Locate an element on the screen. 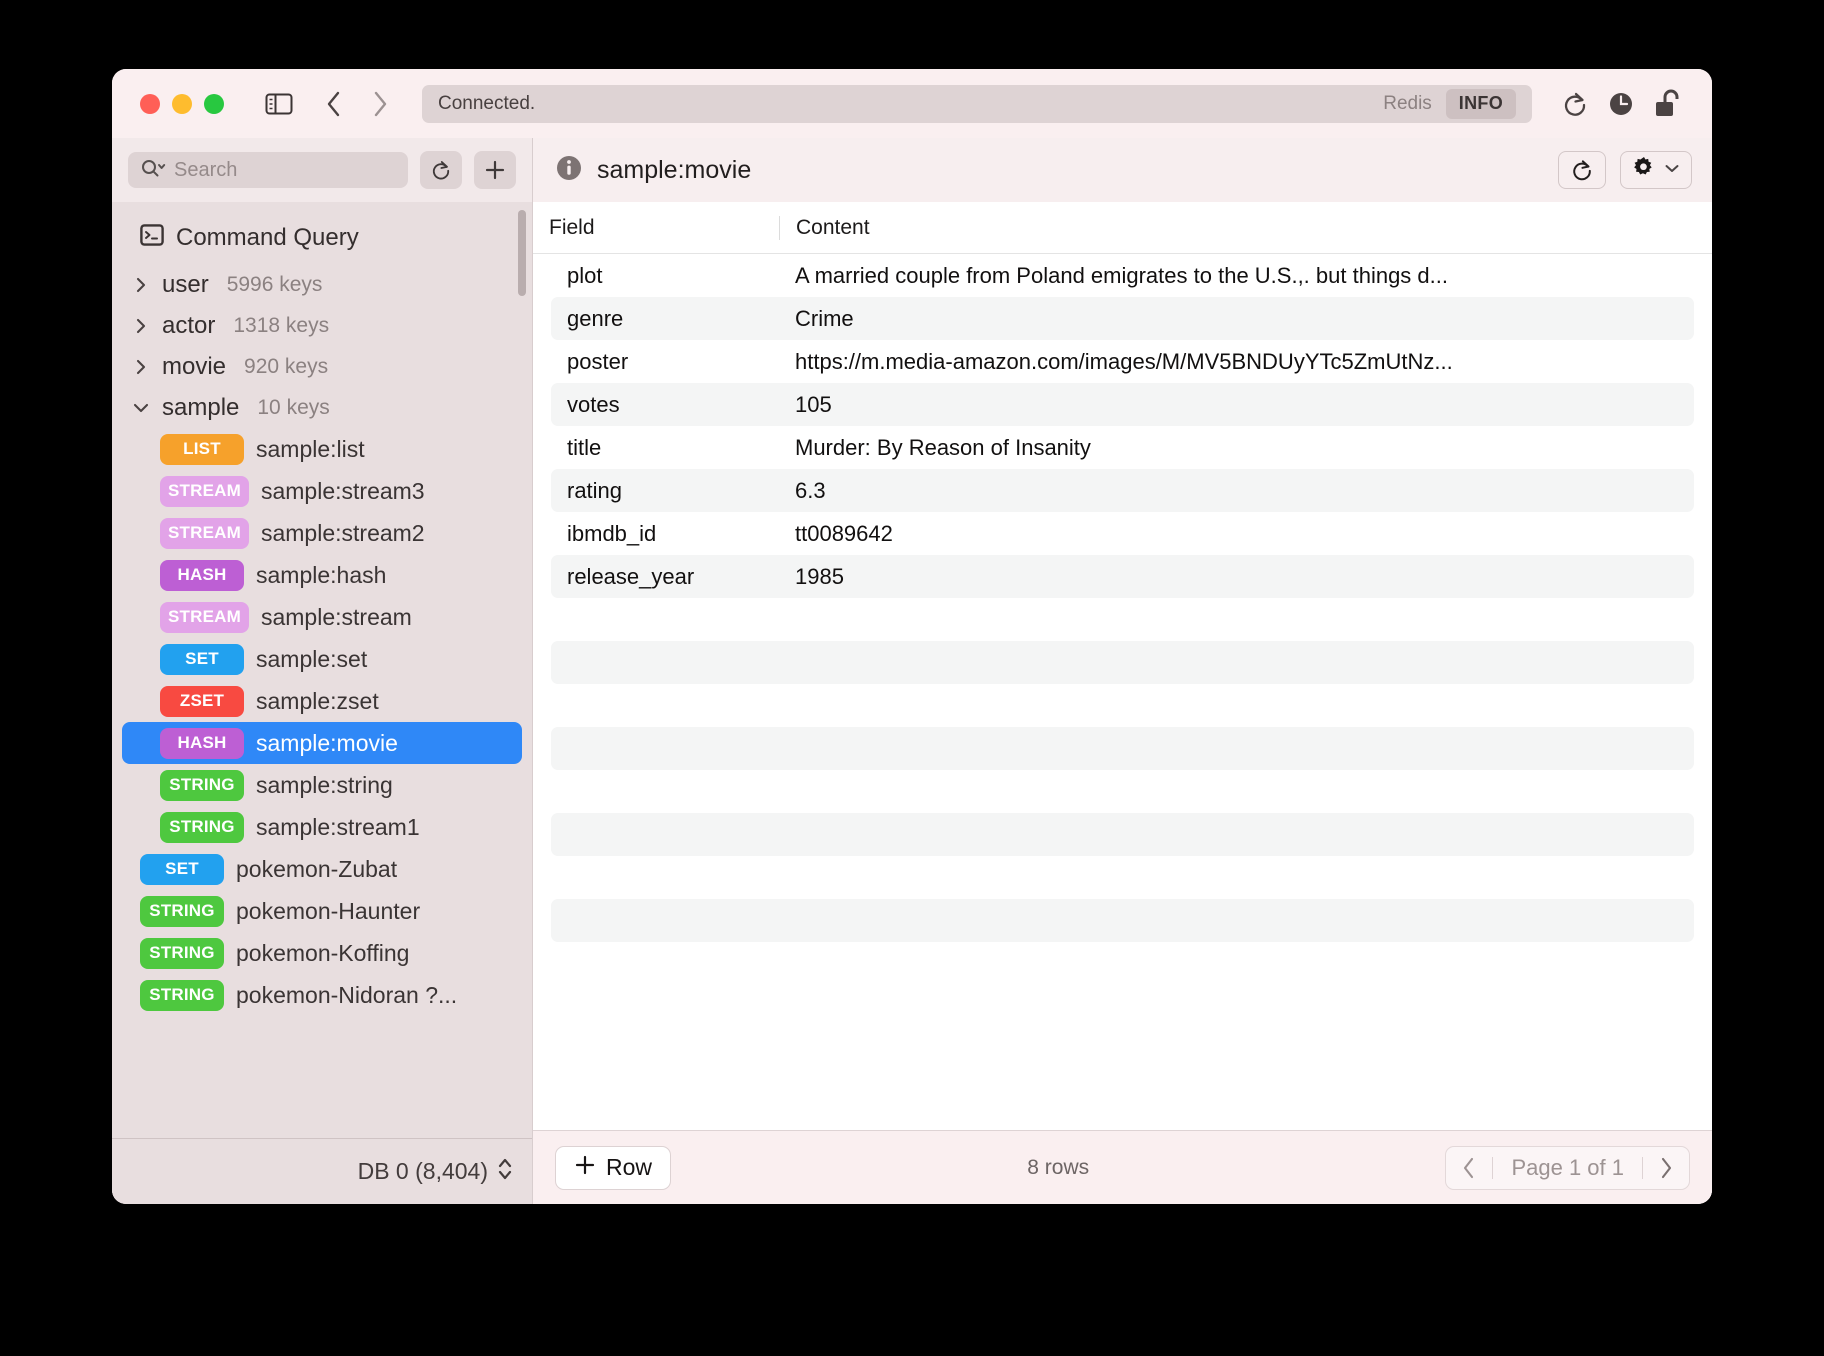 Image resolution: width=1824 pixels, height=1356 pixels. key-name: pokemon-Koffing is located at coordinates (323, 952).